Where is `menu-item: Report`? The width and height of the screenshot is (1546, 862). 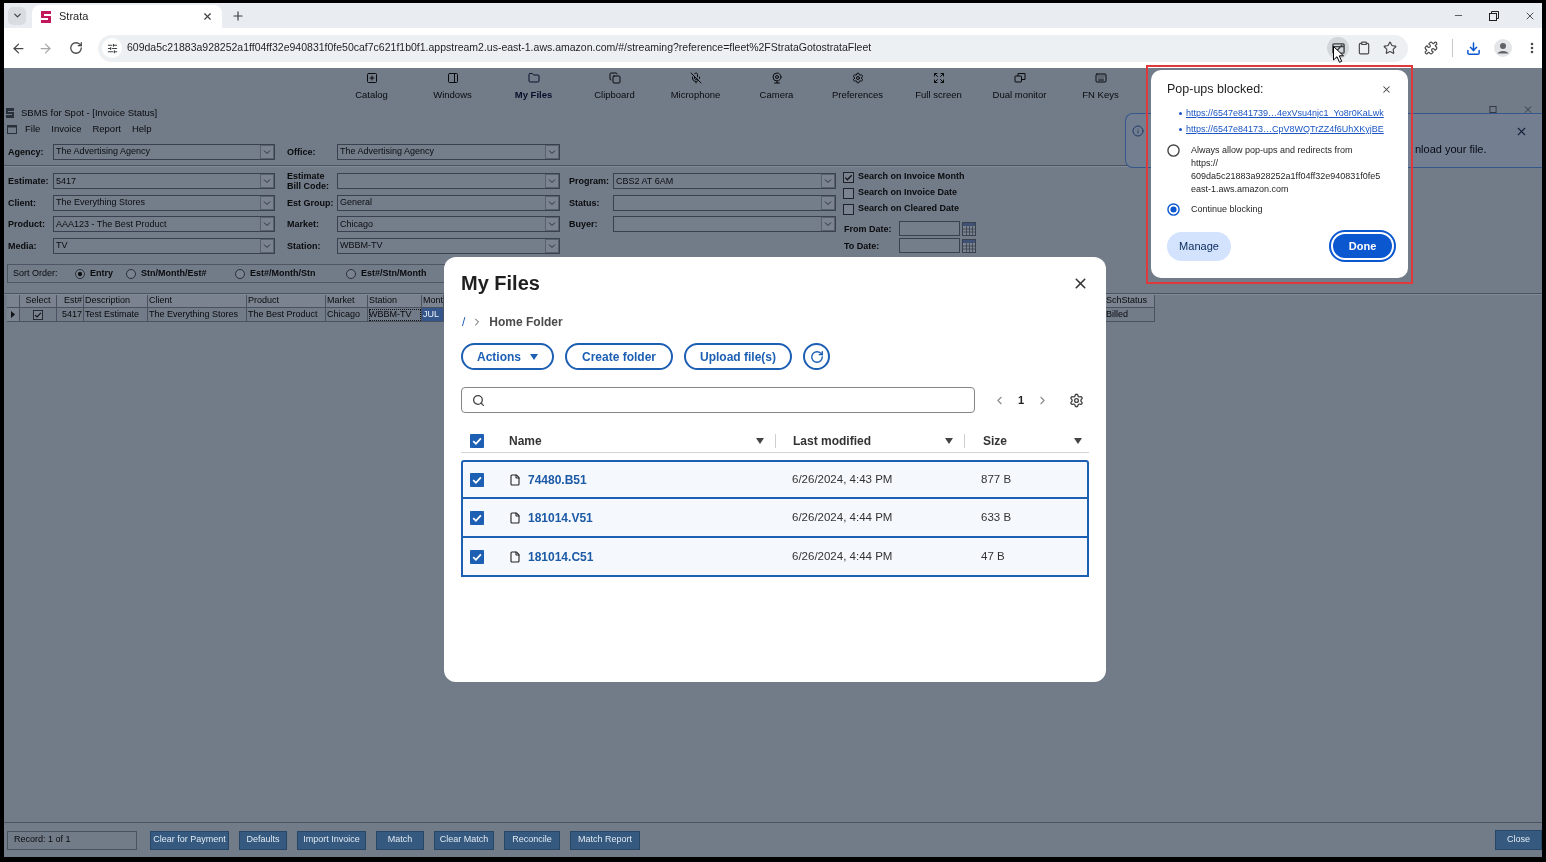 menu-item: Report is located at coordinates (106, 129).